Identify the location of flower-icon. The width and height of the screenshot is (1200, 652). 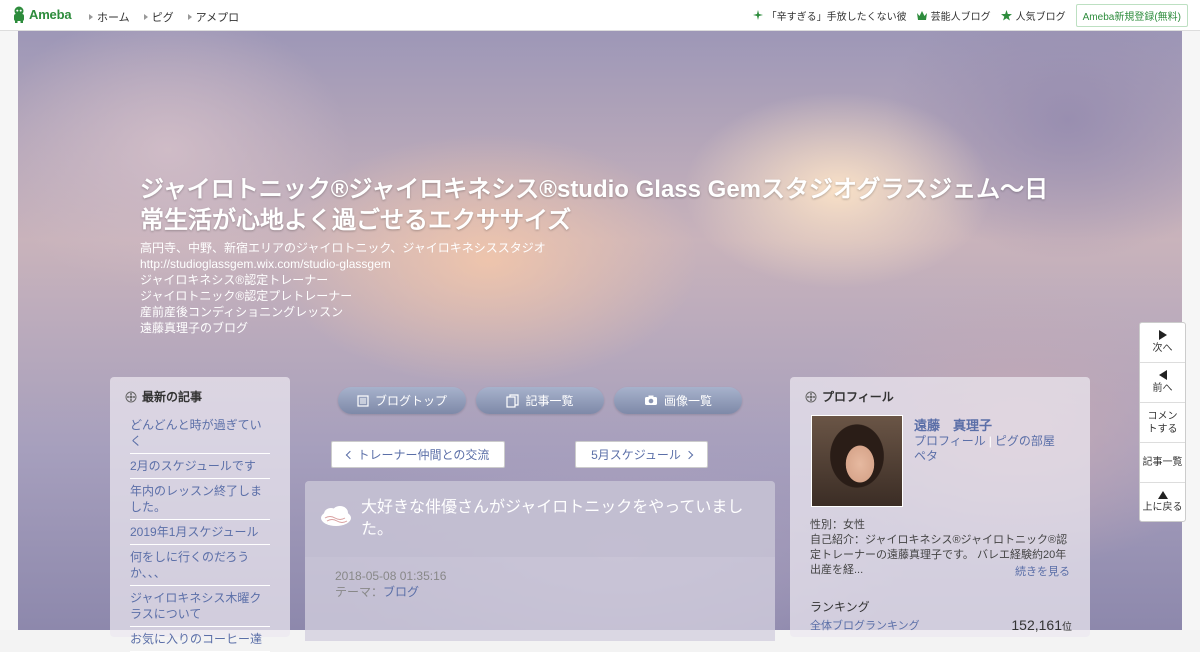
(131, 396).